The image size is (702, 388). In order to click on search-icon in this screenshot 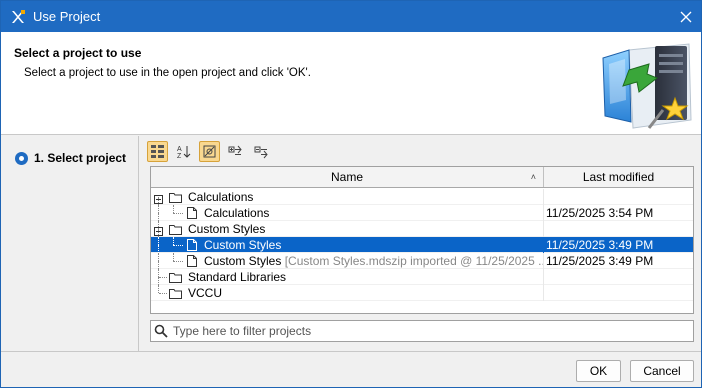, I will do `click(161, 332)`.